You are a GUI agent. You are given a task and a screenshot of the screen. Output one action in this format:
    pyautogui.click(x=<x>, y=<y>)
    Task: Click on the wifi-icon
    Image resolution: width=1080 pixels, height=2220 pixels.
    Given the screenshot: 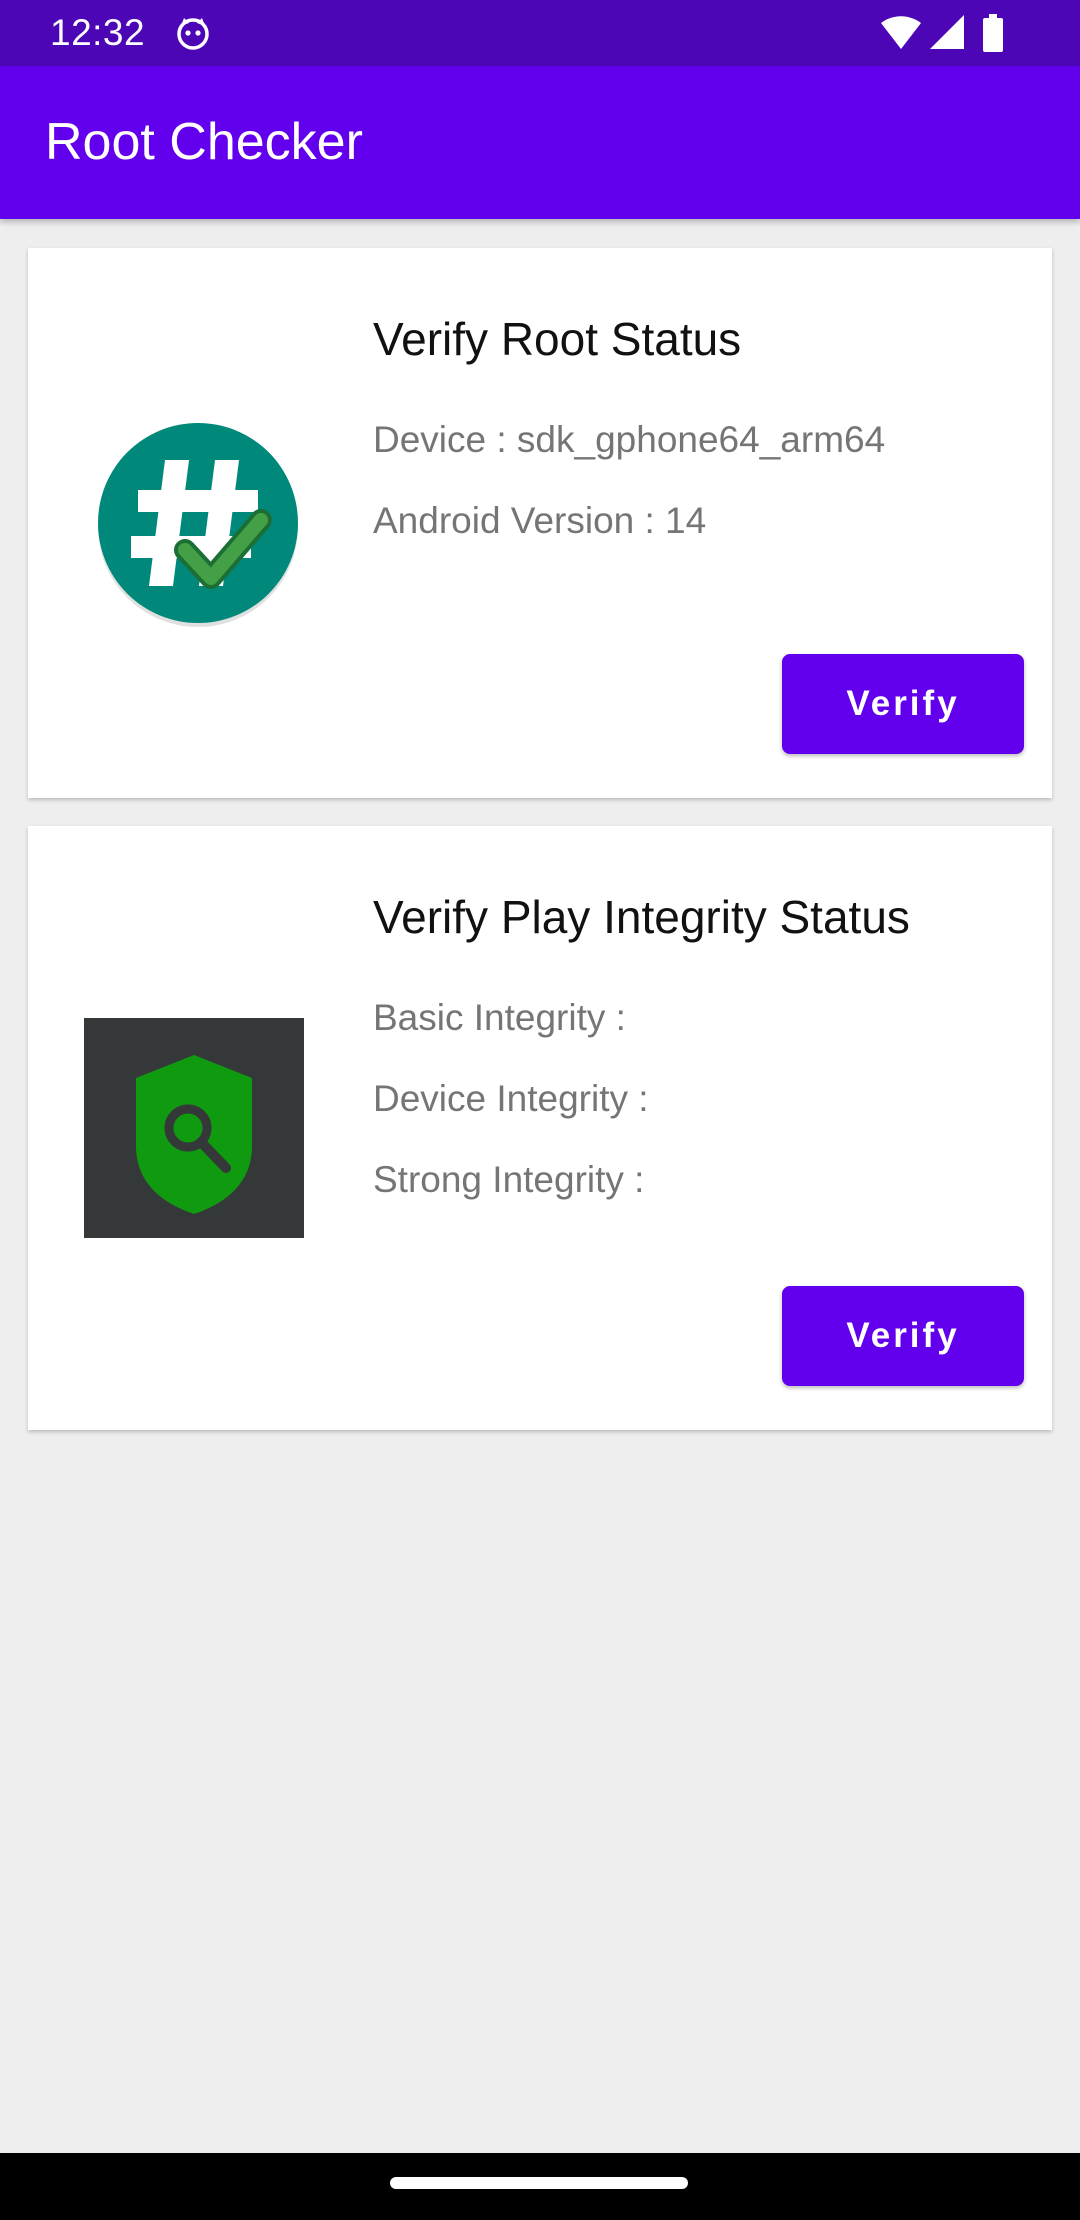 What is the action you would take?
    pyautogui.click(x=901, y=32)
    